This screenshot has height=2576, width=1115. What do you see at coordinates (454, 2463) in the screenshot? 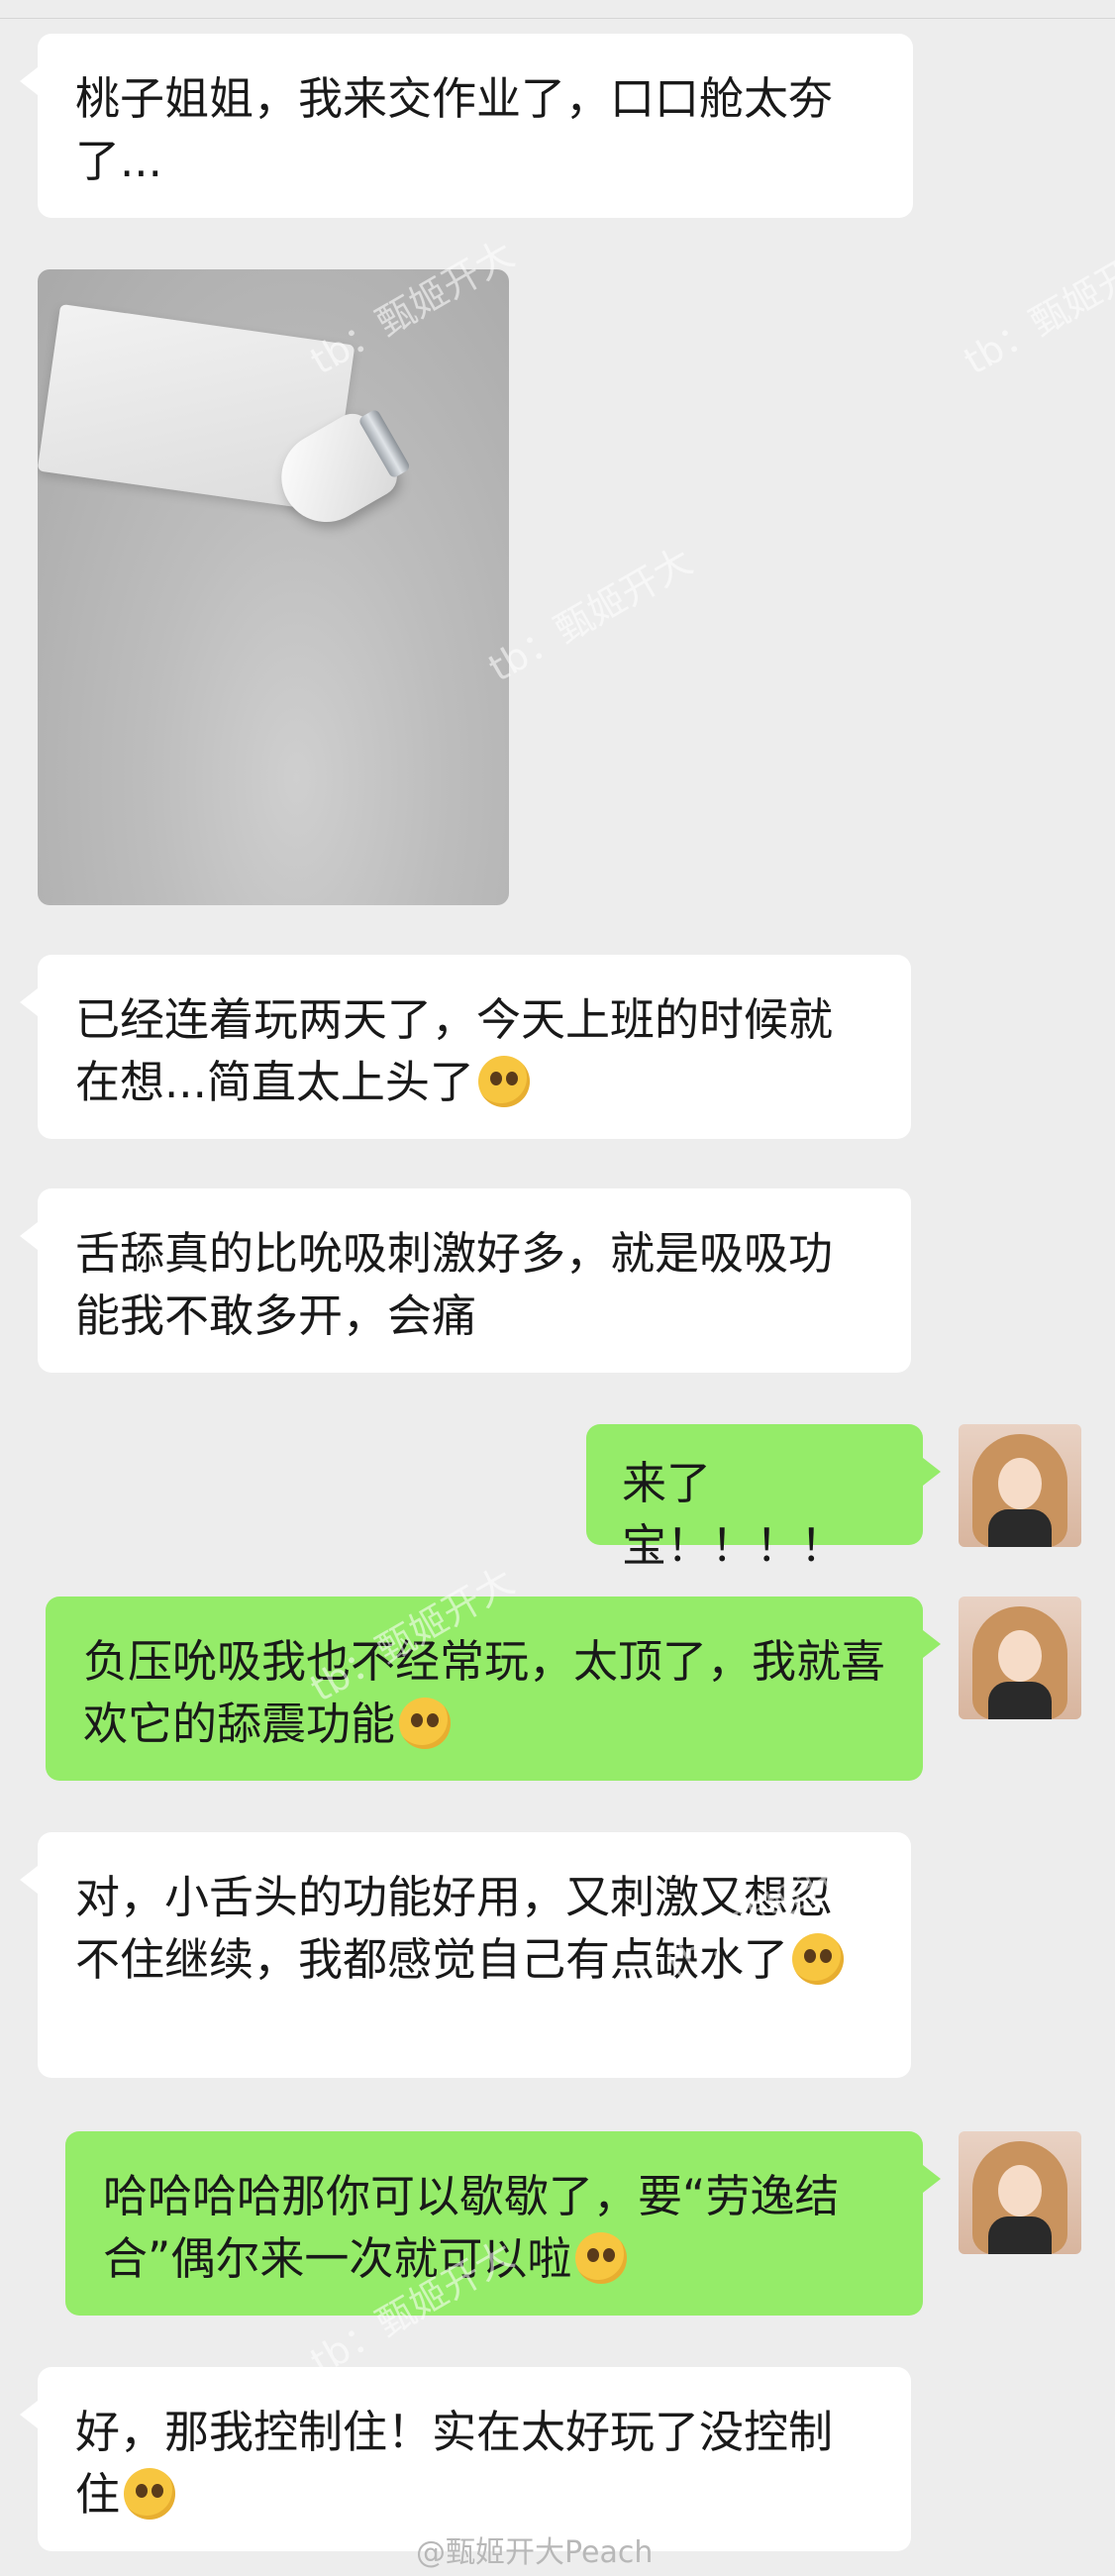
I see `message-text: 好，那我控制住！实在太好玩了没控制住` at bounding box center [454, 2463].